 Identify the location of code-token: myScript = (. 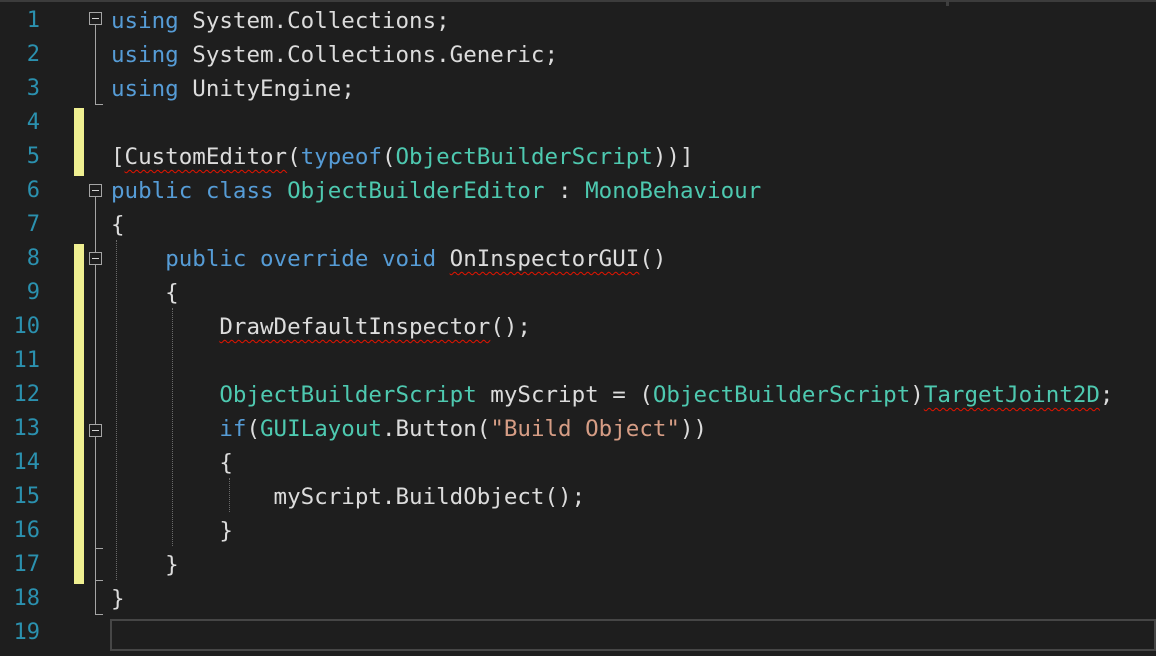
(564, 395).